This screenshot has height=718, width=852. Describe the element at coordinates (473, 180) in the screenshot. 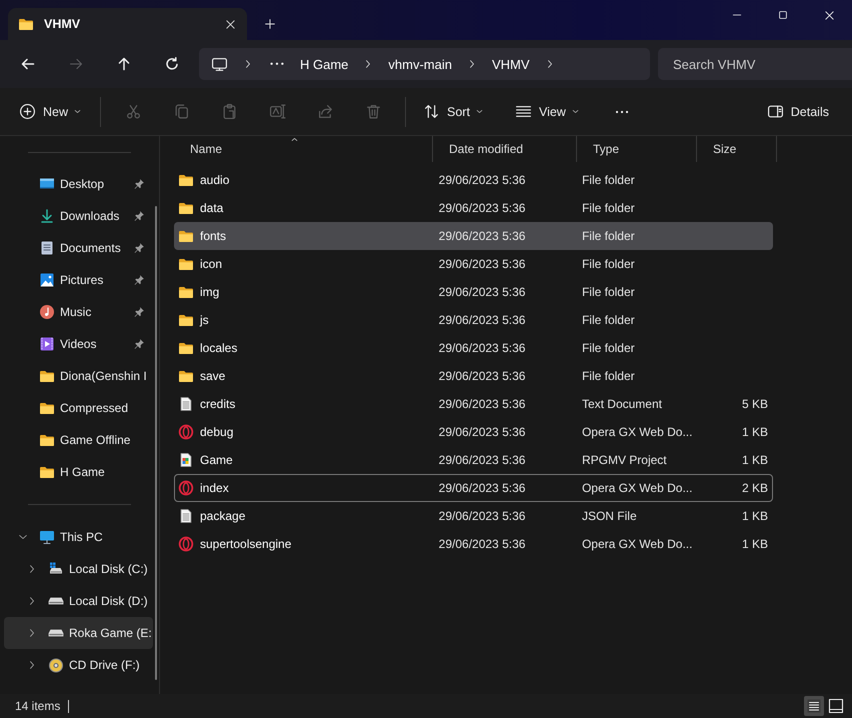

I see `file-row: audio 29/06/2023 5:36 File folder` at that location.